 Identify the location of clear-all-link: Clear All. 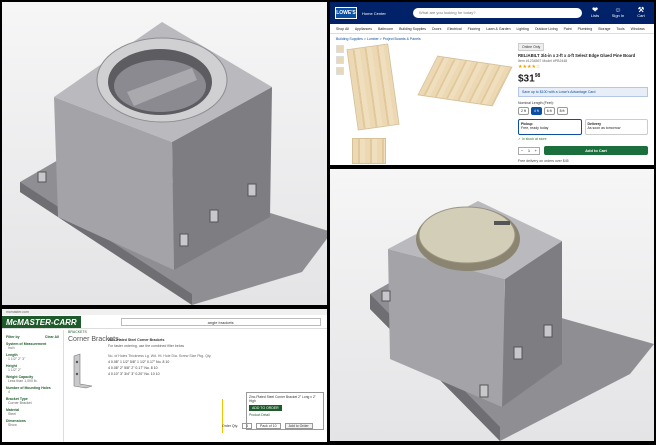
(52, 337).